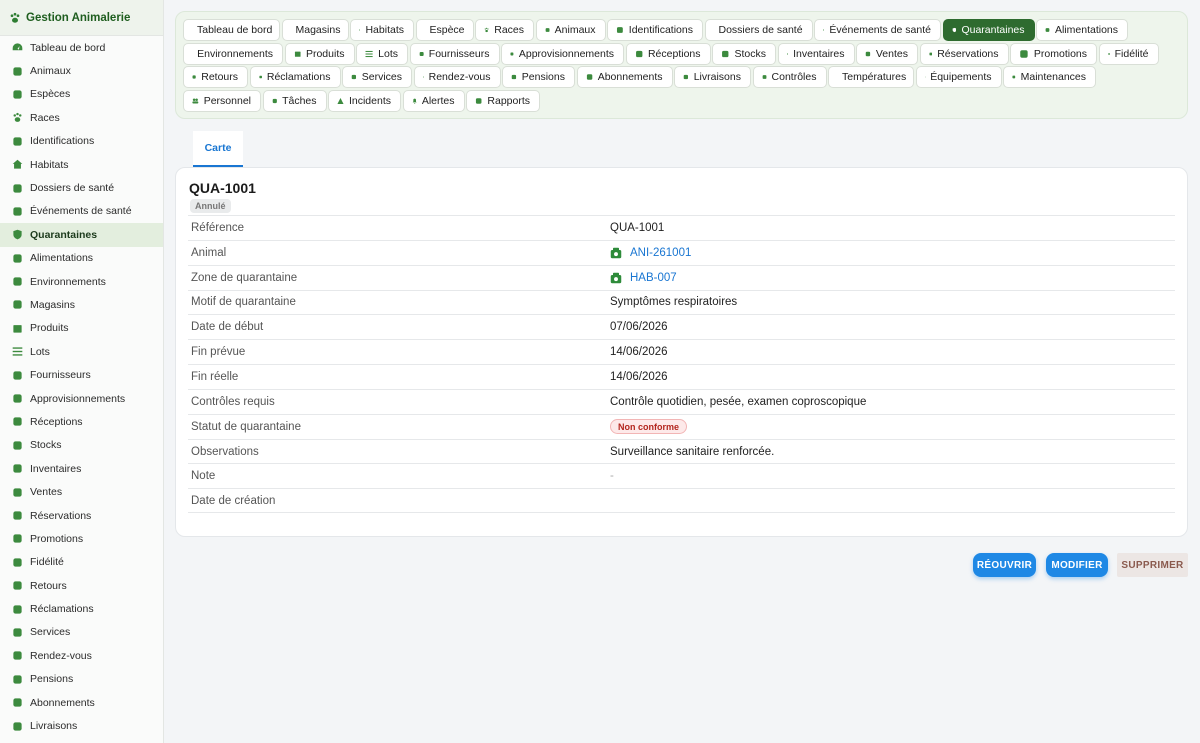 This screenshot has width=1200, height=743. I want to click on tab-esp-ce: Espèce, so click(444, 30).